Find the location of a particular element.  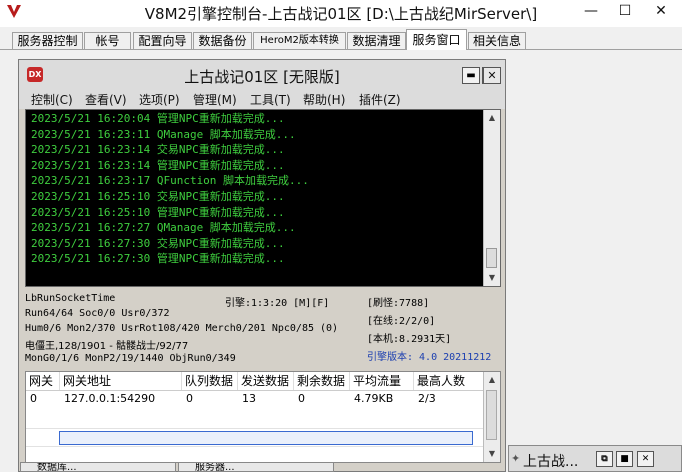

cell-remaining-data: 0 is located at coordinates (301, 398).